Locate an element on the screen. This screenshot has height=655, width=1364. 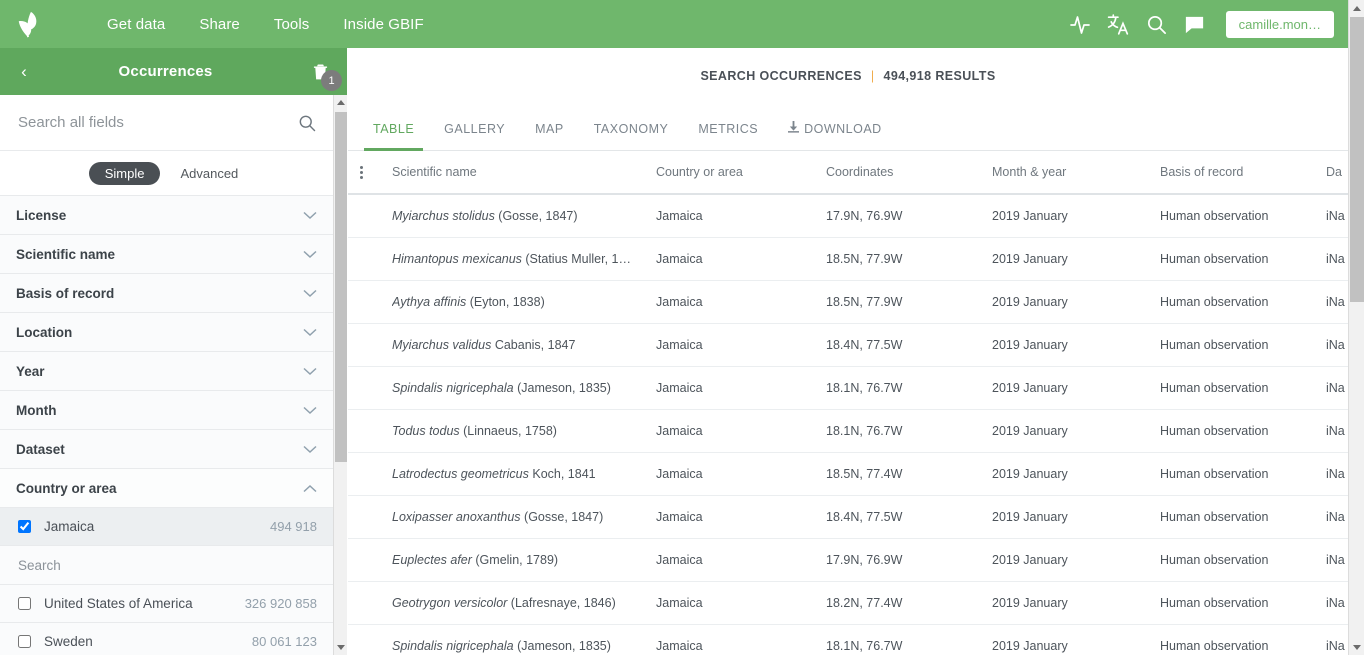
country-search-row is located at coordinates (166, 565).